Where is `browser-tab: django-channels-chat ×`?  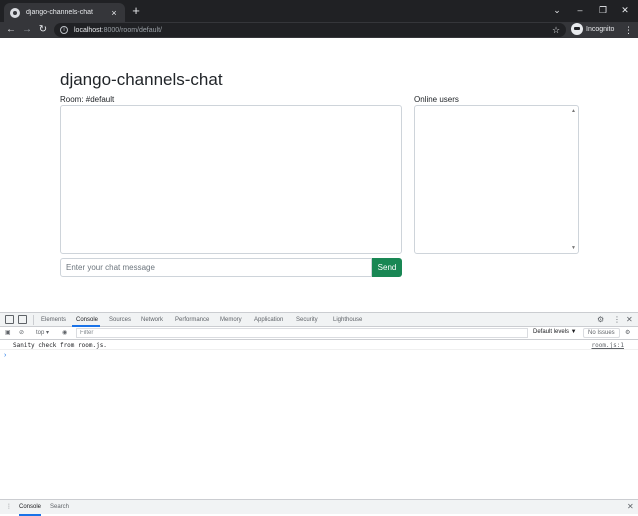
browser-tab: django-channels-chat × is located at coordinates (64, 12).